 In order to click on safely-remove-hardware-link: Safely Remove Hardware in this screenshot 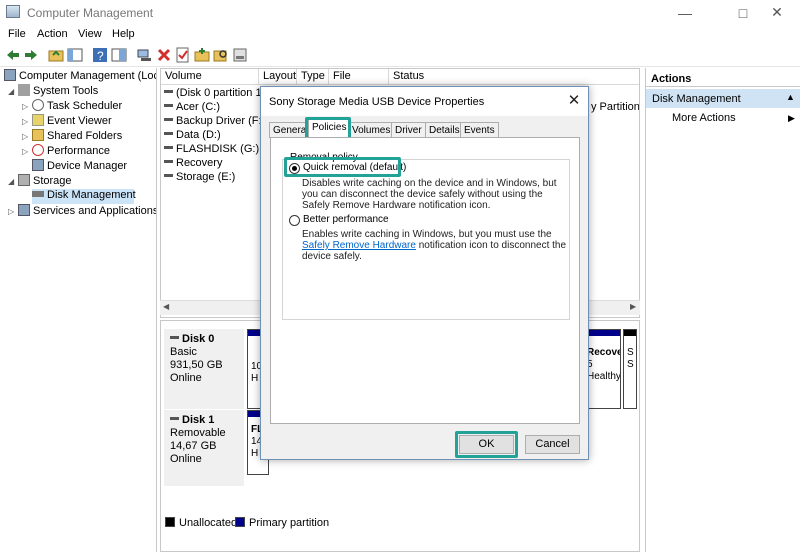, I will do `click(359, 245)`.